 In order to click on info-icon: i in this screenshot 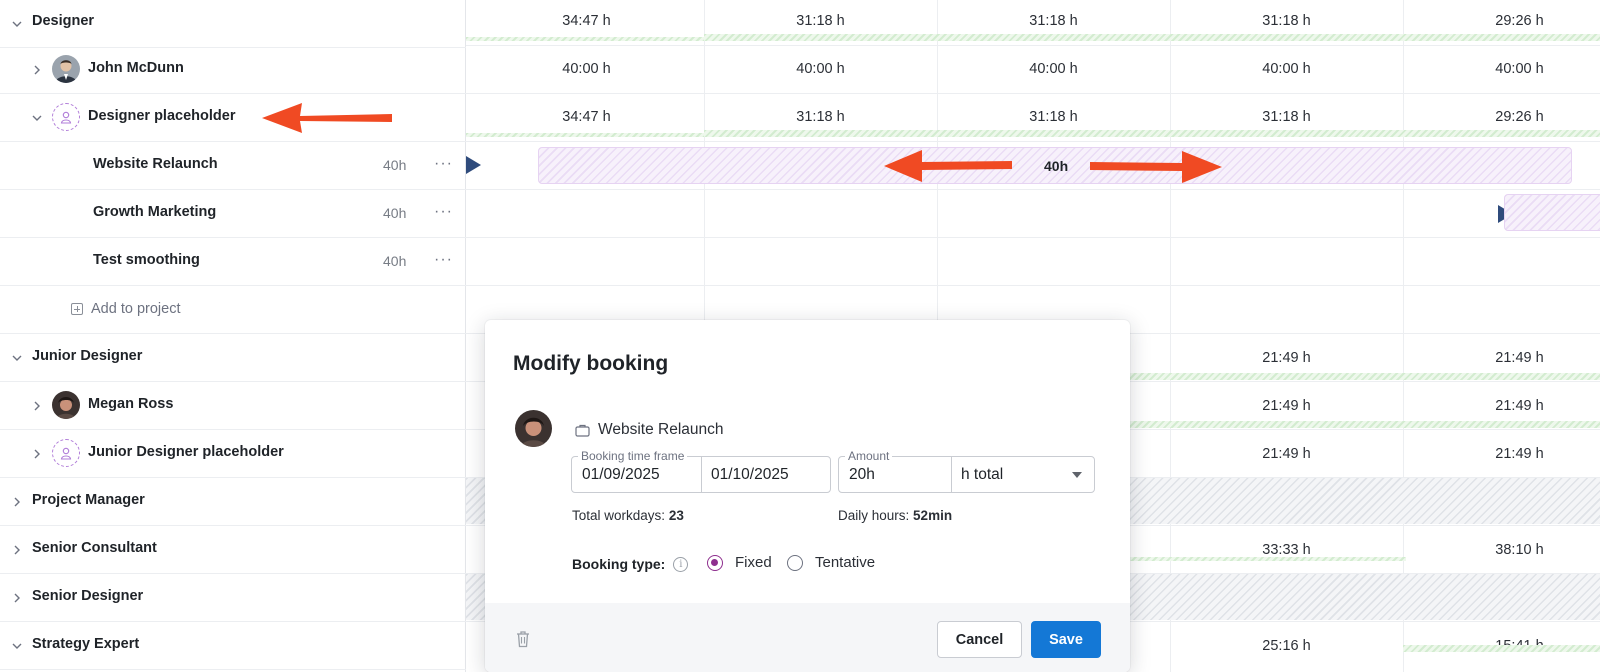, I will do `click(681, 564)`.